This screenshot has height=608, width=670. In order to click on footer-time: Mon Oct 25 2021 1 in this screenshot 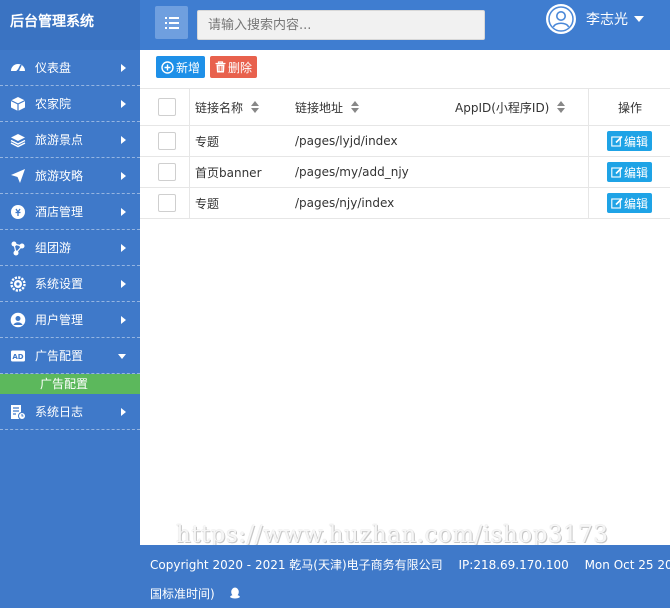, I will do `click(627, 565)`.